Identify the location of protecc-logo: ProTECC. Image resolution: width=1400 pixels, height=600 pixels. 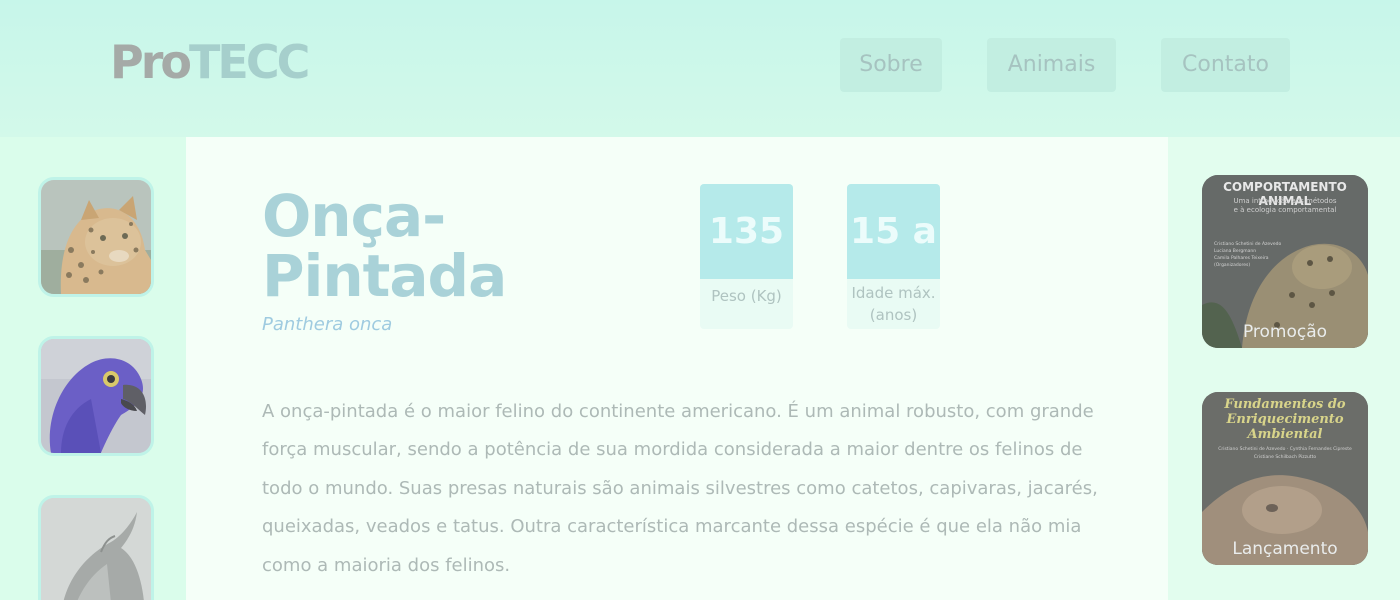
(210, 62).